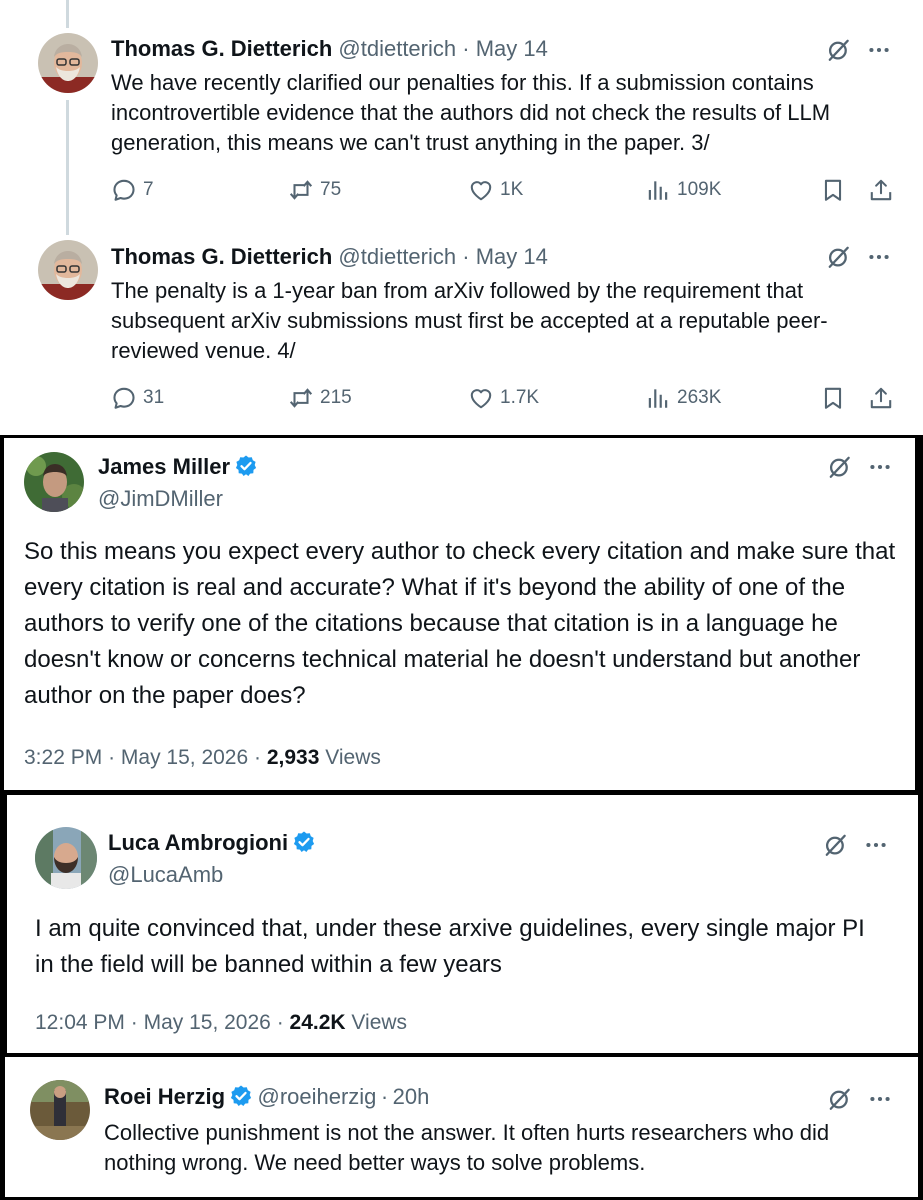  What do you see at coordinates (331, 189) in the screenshot?
I see `repost-count: 75` at bounding box center [331, 189].